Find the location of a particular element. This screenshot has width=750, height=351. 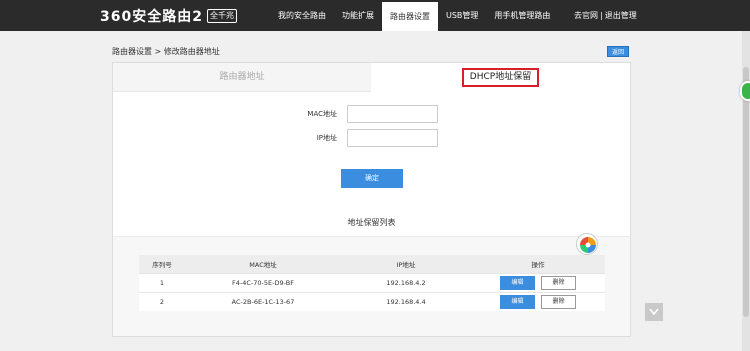

brand-logo: 360安全路由2 全千兆 is located at coordinates (168, 16).